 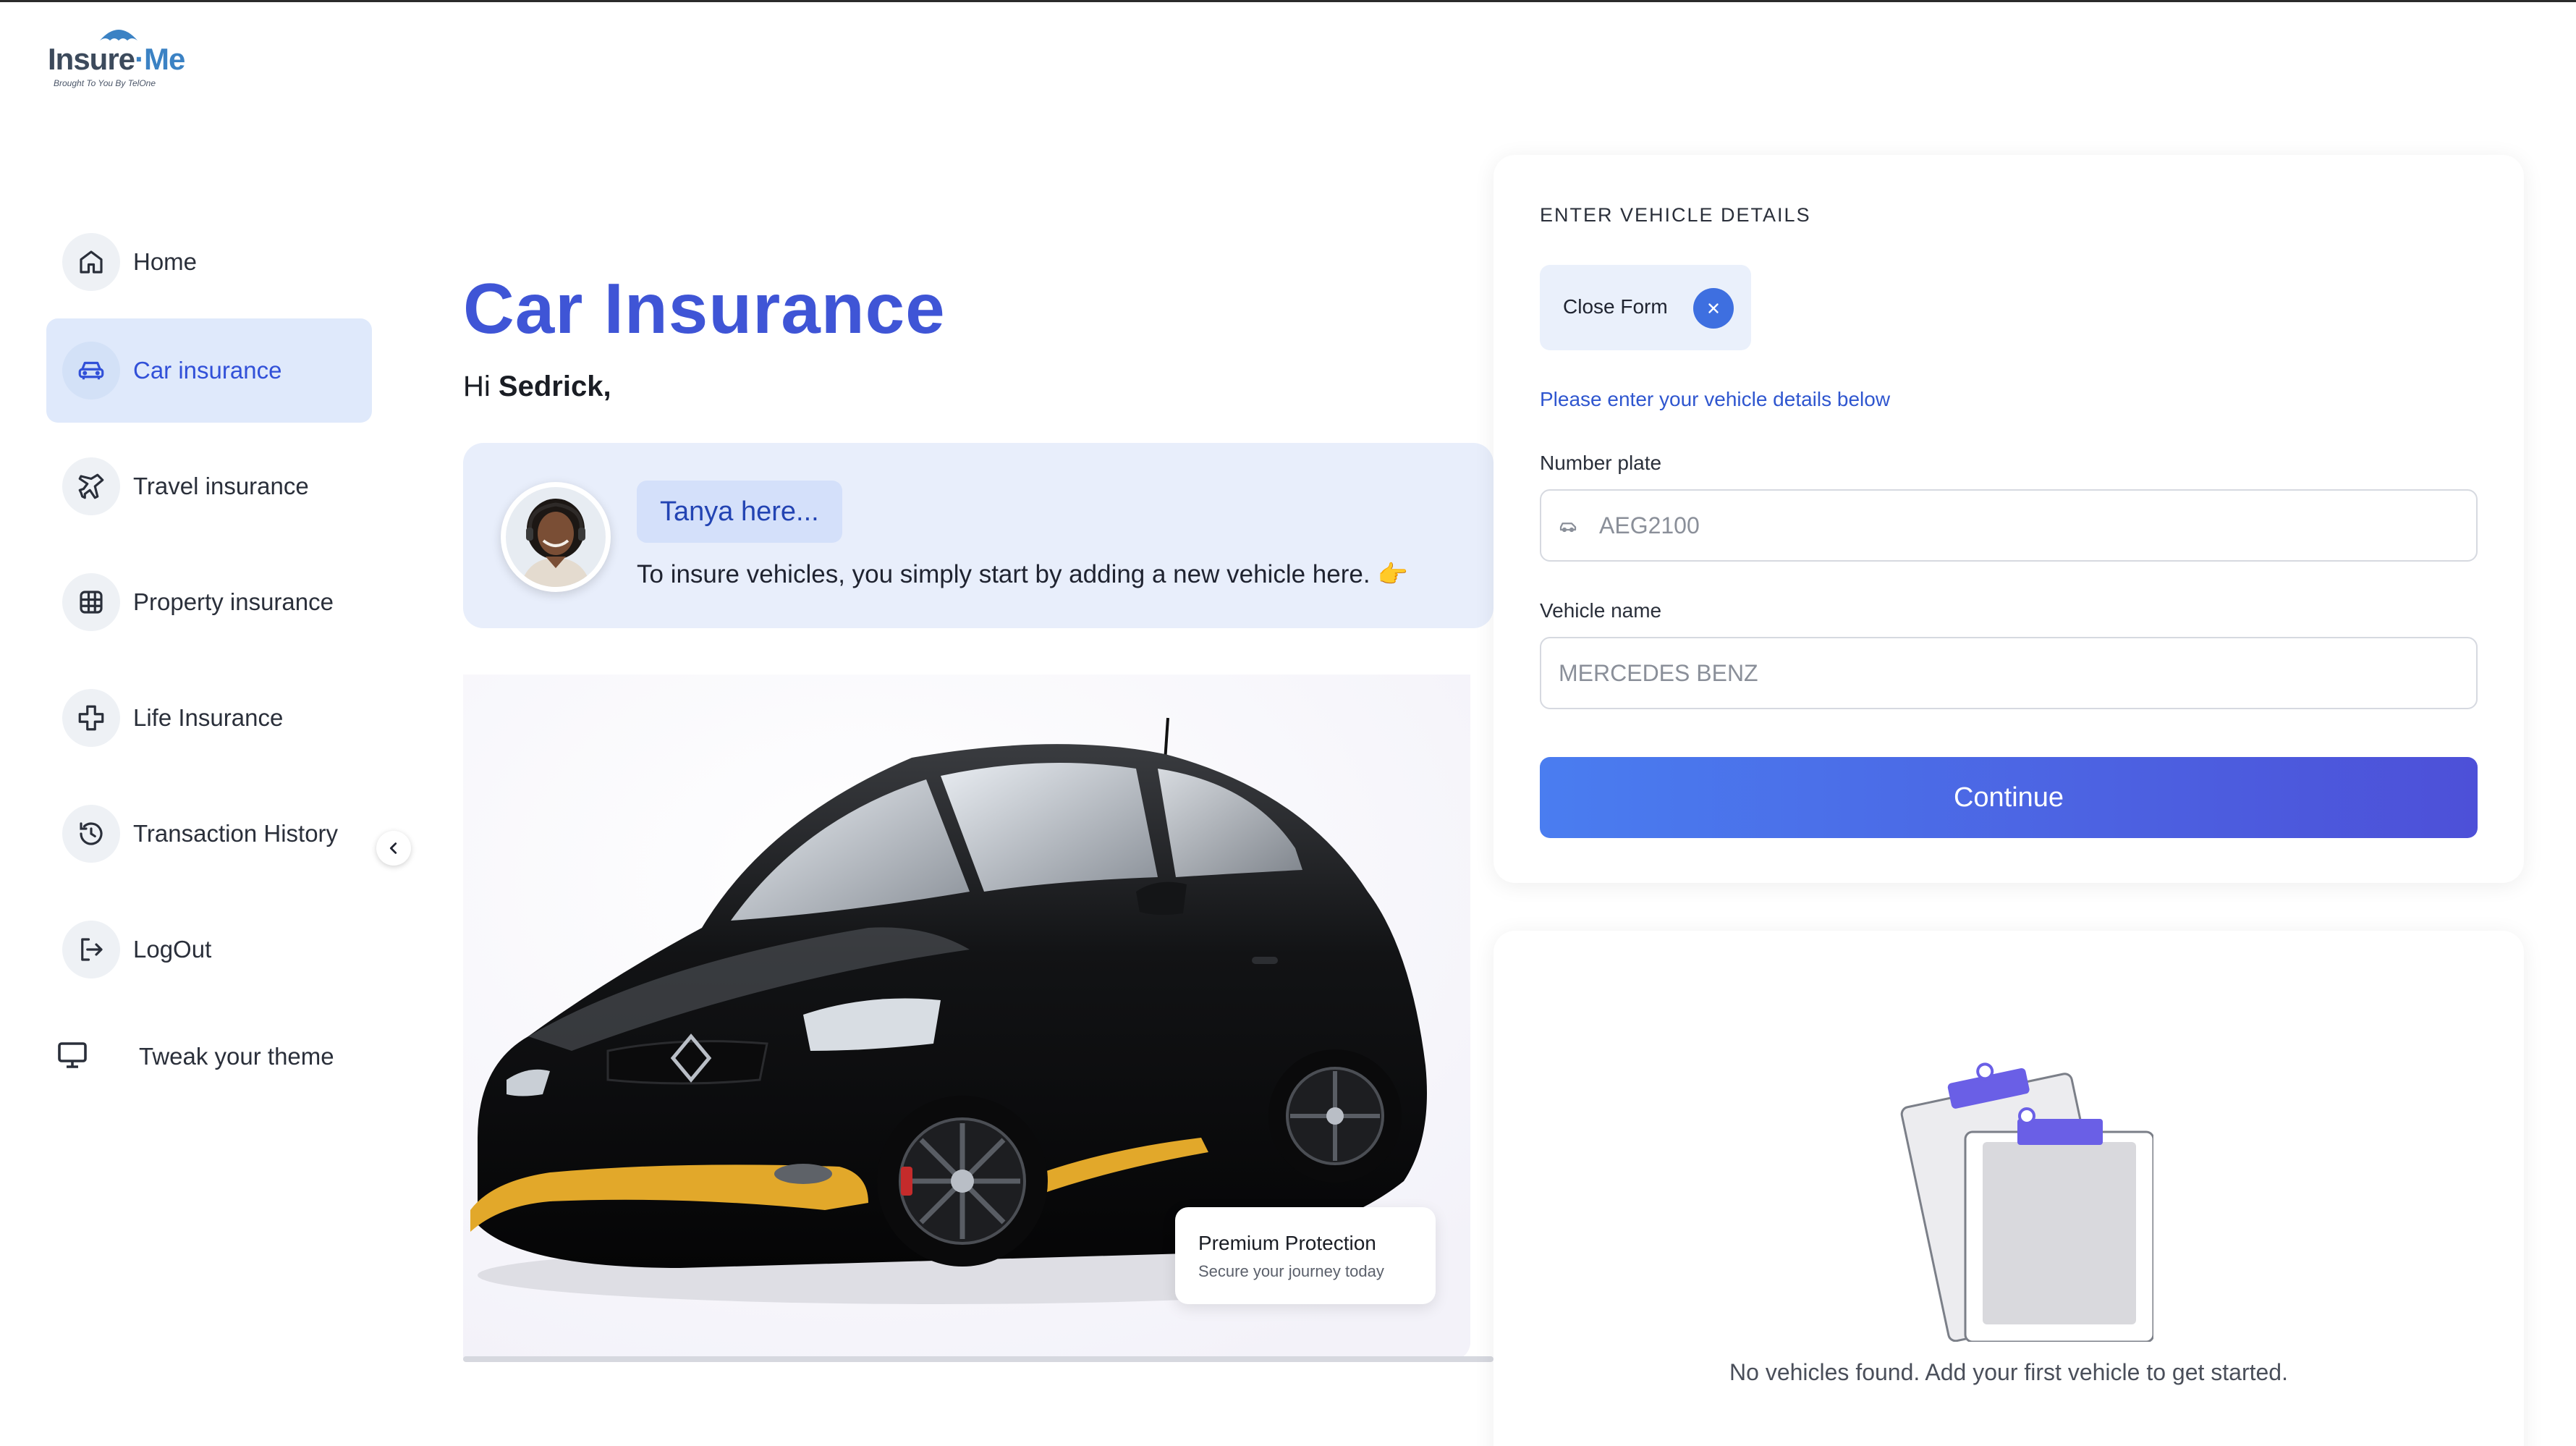 I want to click on chevron-left-icon, so click(x=393, y=848).